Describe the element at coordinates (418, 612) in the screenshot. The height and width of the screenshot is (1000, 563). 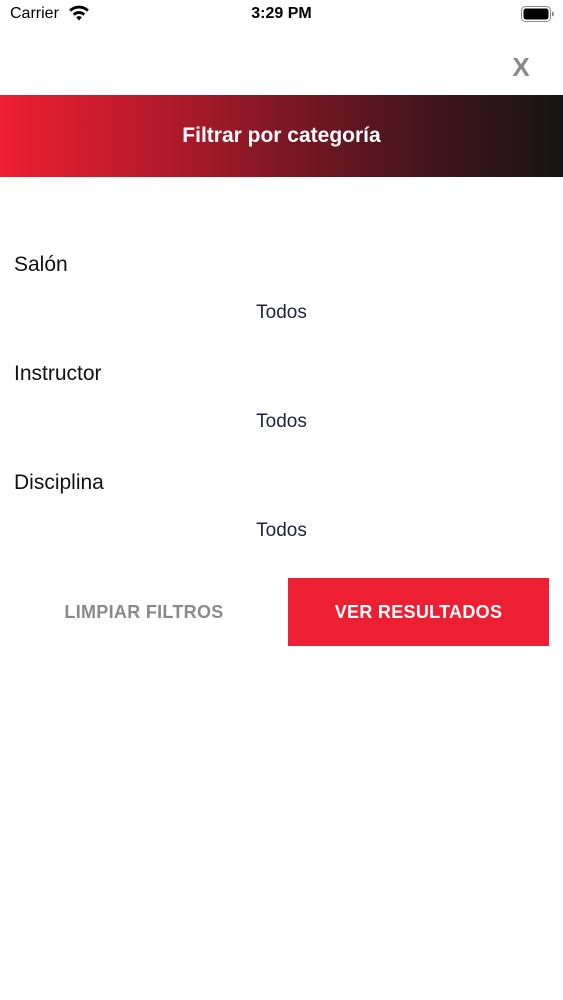
I see `view-results-button: VER RESULTADOS` at that location.